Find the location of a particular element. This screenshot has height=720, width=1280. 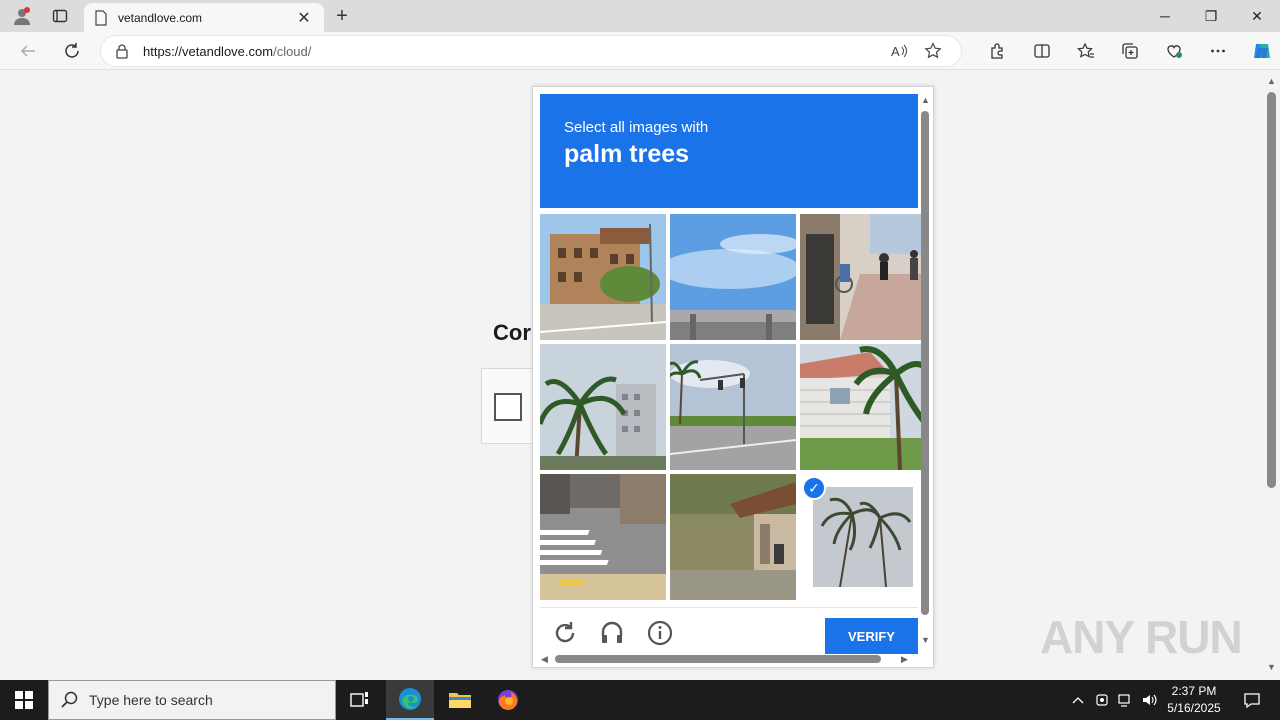

close-window-icon: ✕ is located at coordinates (1257, 16).